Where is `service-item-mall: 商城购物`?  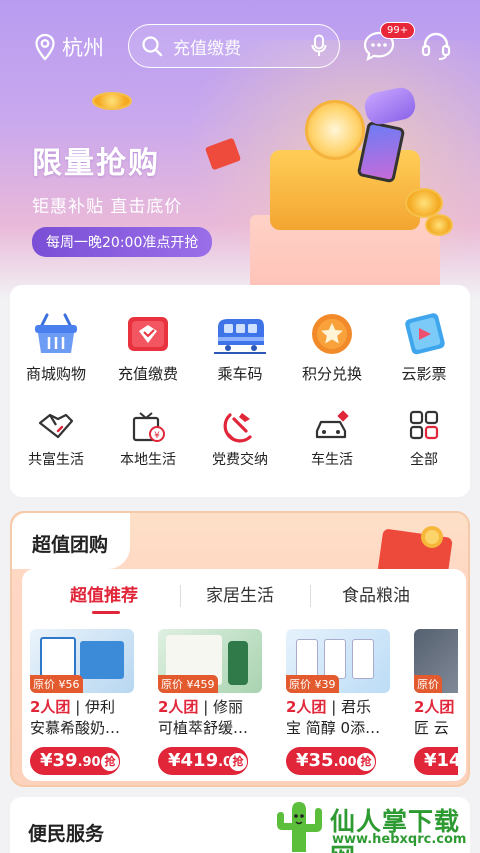
service-item-mall: 商城购物 is located at coordinates (56, 347).